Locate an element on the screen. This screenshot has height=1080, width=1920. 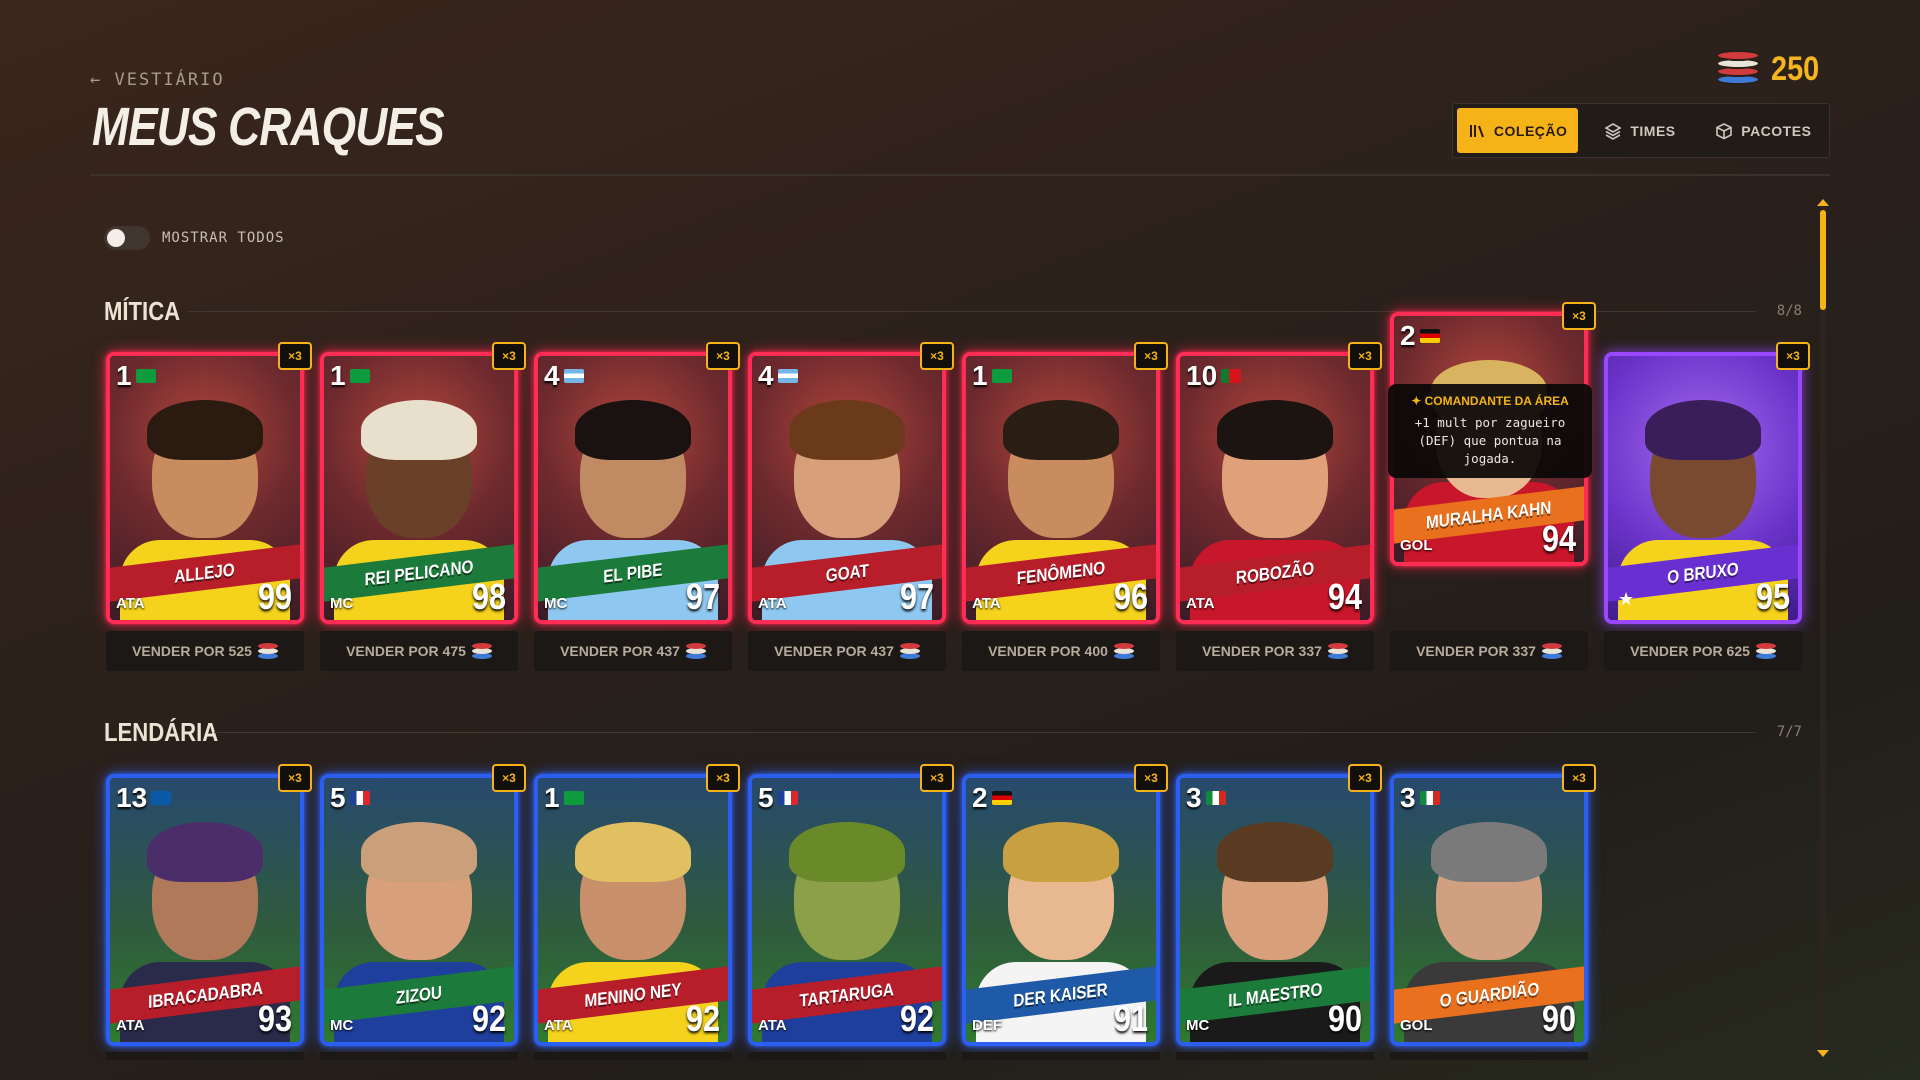
player-card: ALLEJO 1 ATA 99 is located at coordinates (205, 488).